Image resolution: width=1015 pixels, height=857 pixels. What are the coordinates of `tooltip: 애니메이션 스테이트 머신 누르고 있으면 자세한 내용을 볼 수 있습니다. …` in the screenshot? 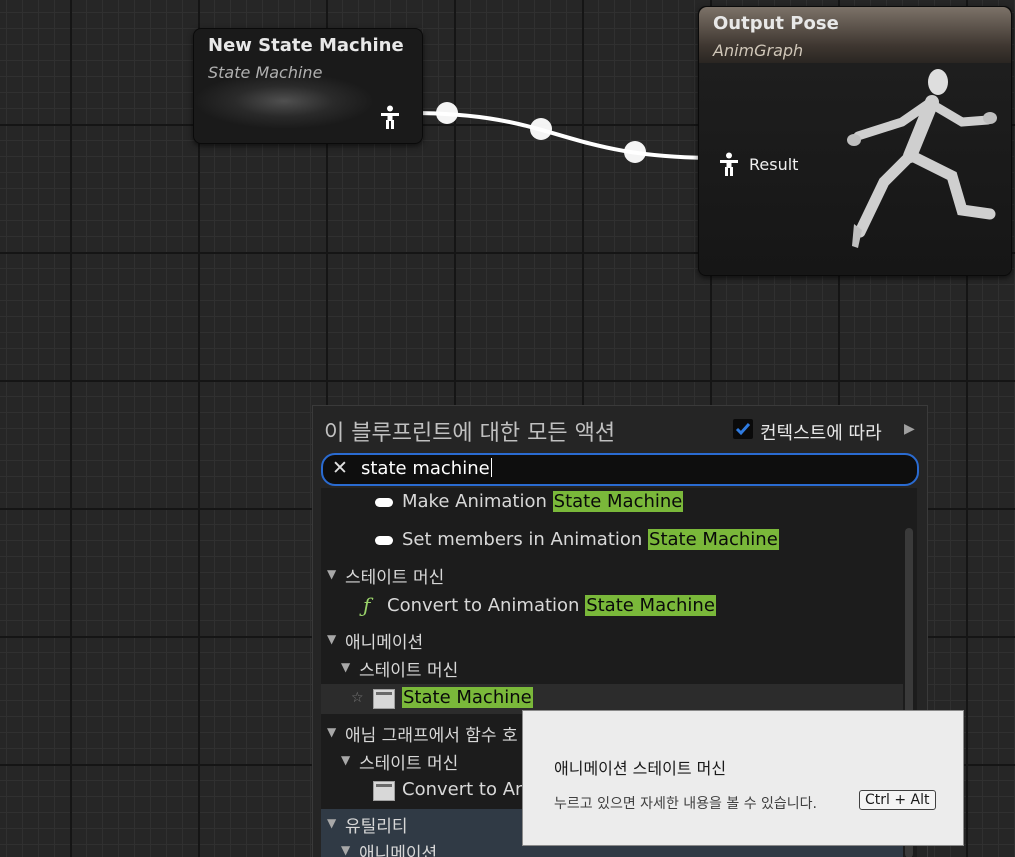 It's located at (743, 778).